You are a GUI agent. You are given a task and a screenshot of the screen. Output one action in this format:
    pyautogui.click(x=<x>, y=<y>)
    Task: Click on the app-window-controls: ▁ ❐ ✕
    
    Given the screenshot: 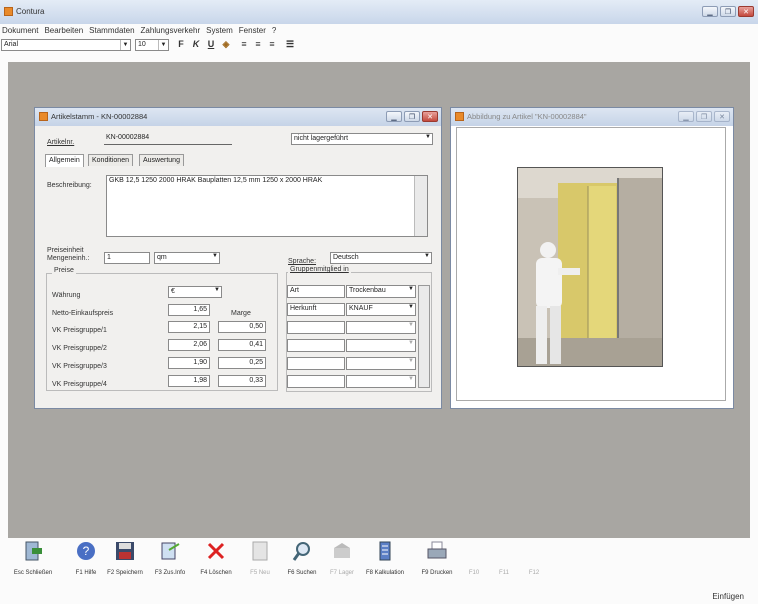 What is the action you would take?
    pyautogui.click(x=728, y=11)
    